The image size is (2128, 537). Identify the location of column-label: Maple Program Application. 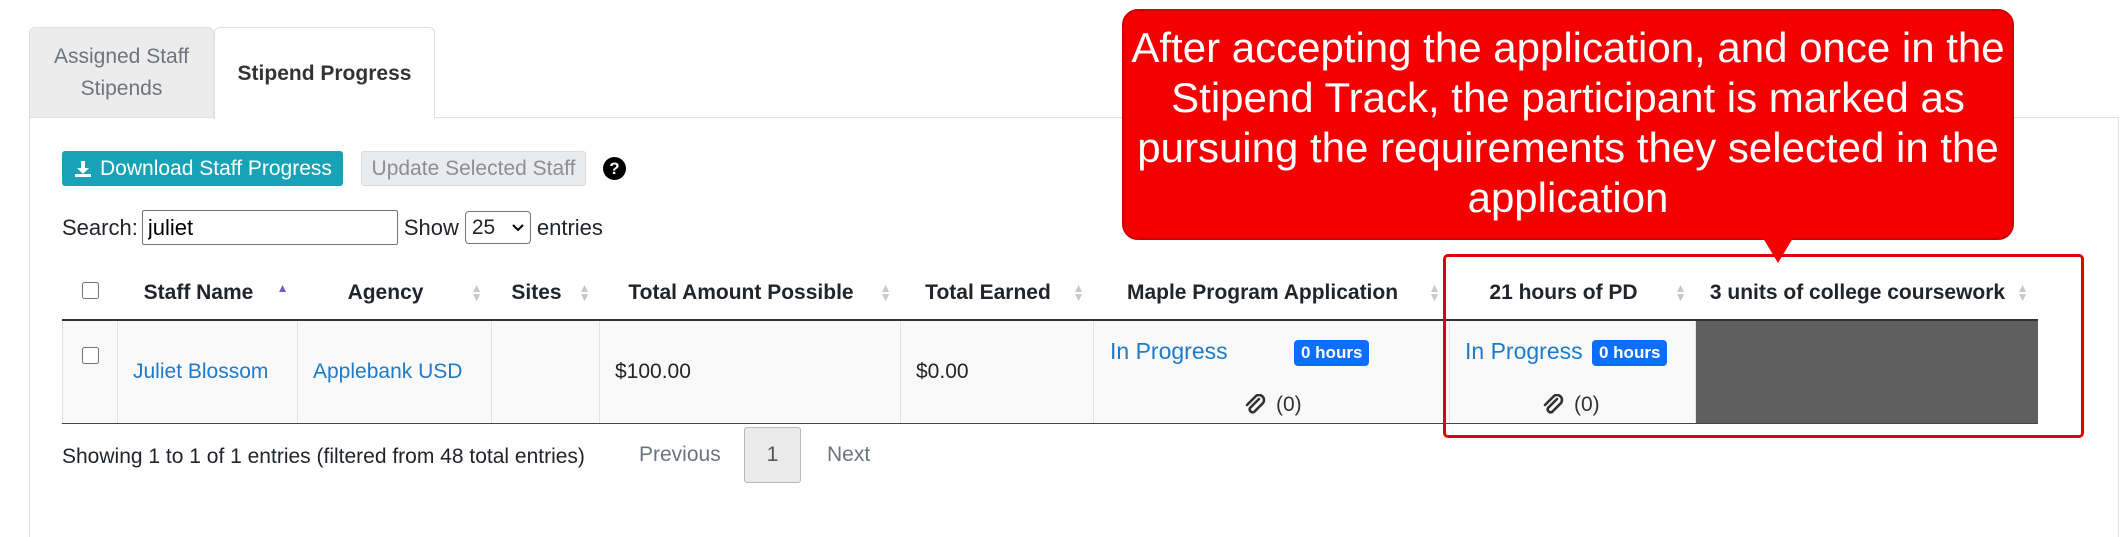
(1262, 292).